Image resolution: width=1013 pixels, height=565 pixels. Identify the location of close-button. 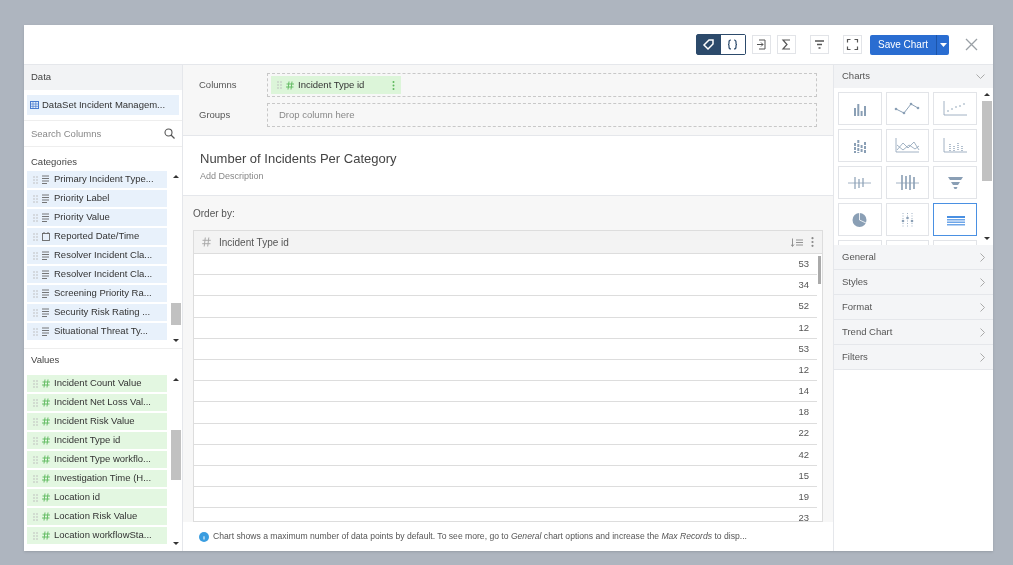
(971, 44).